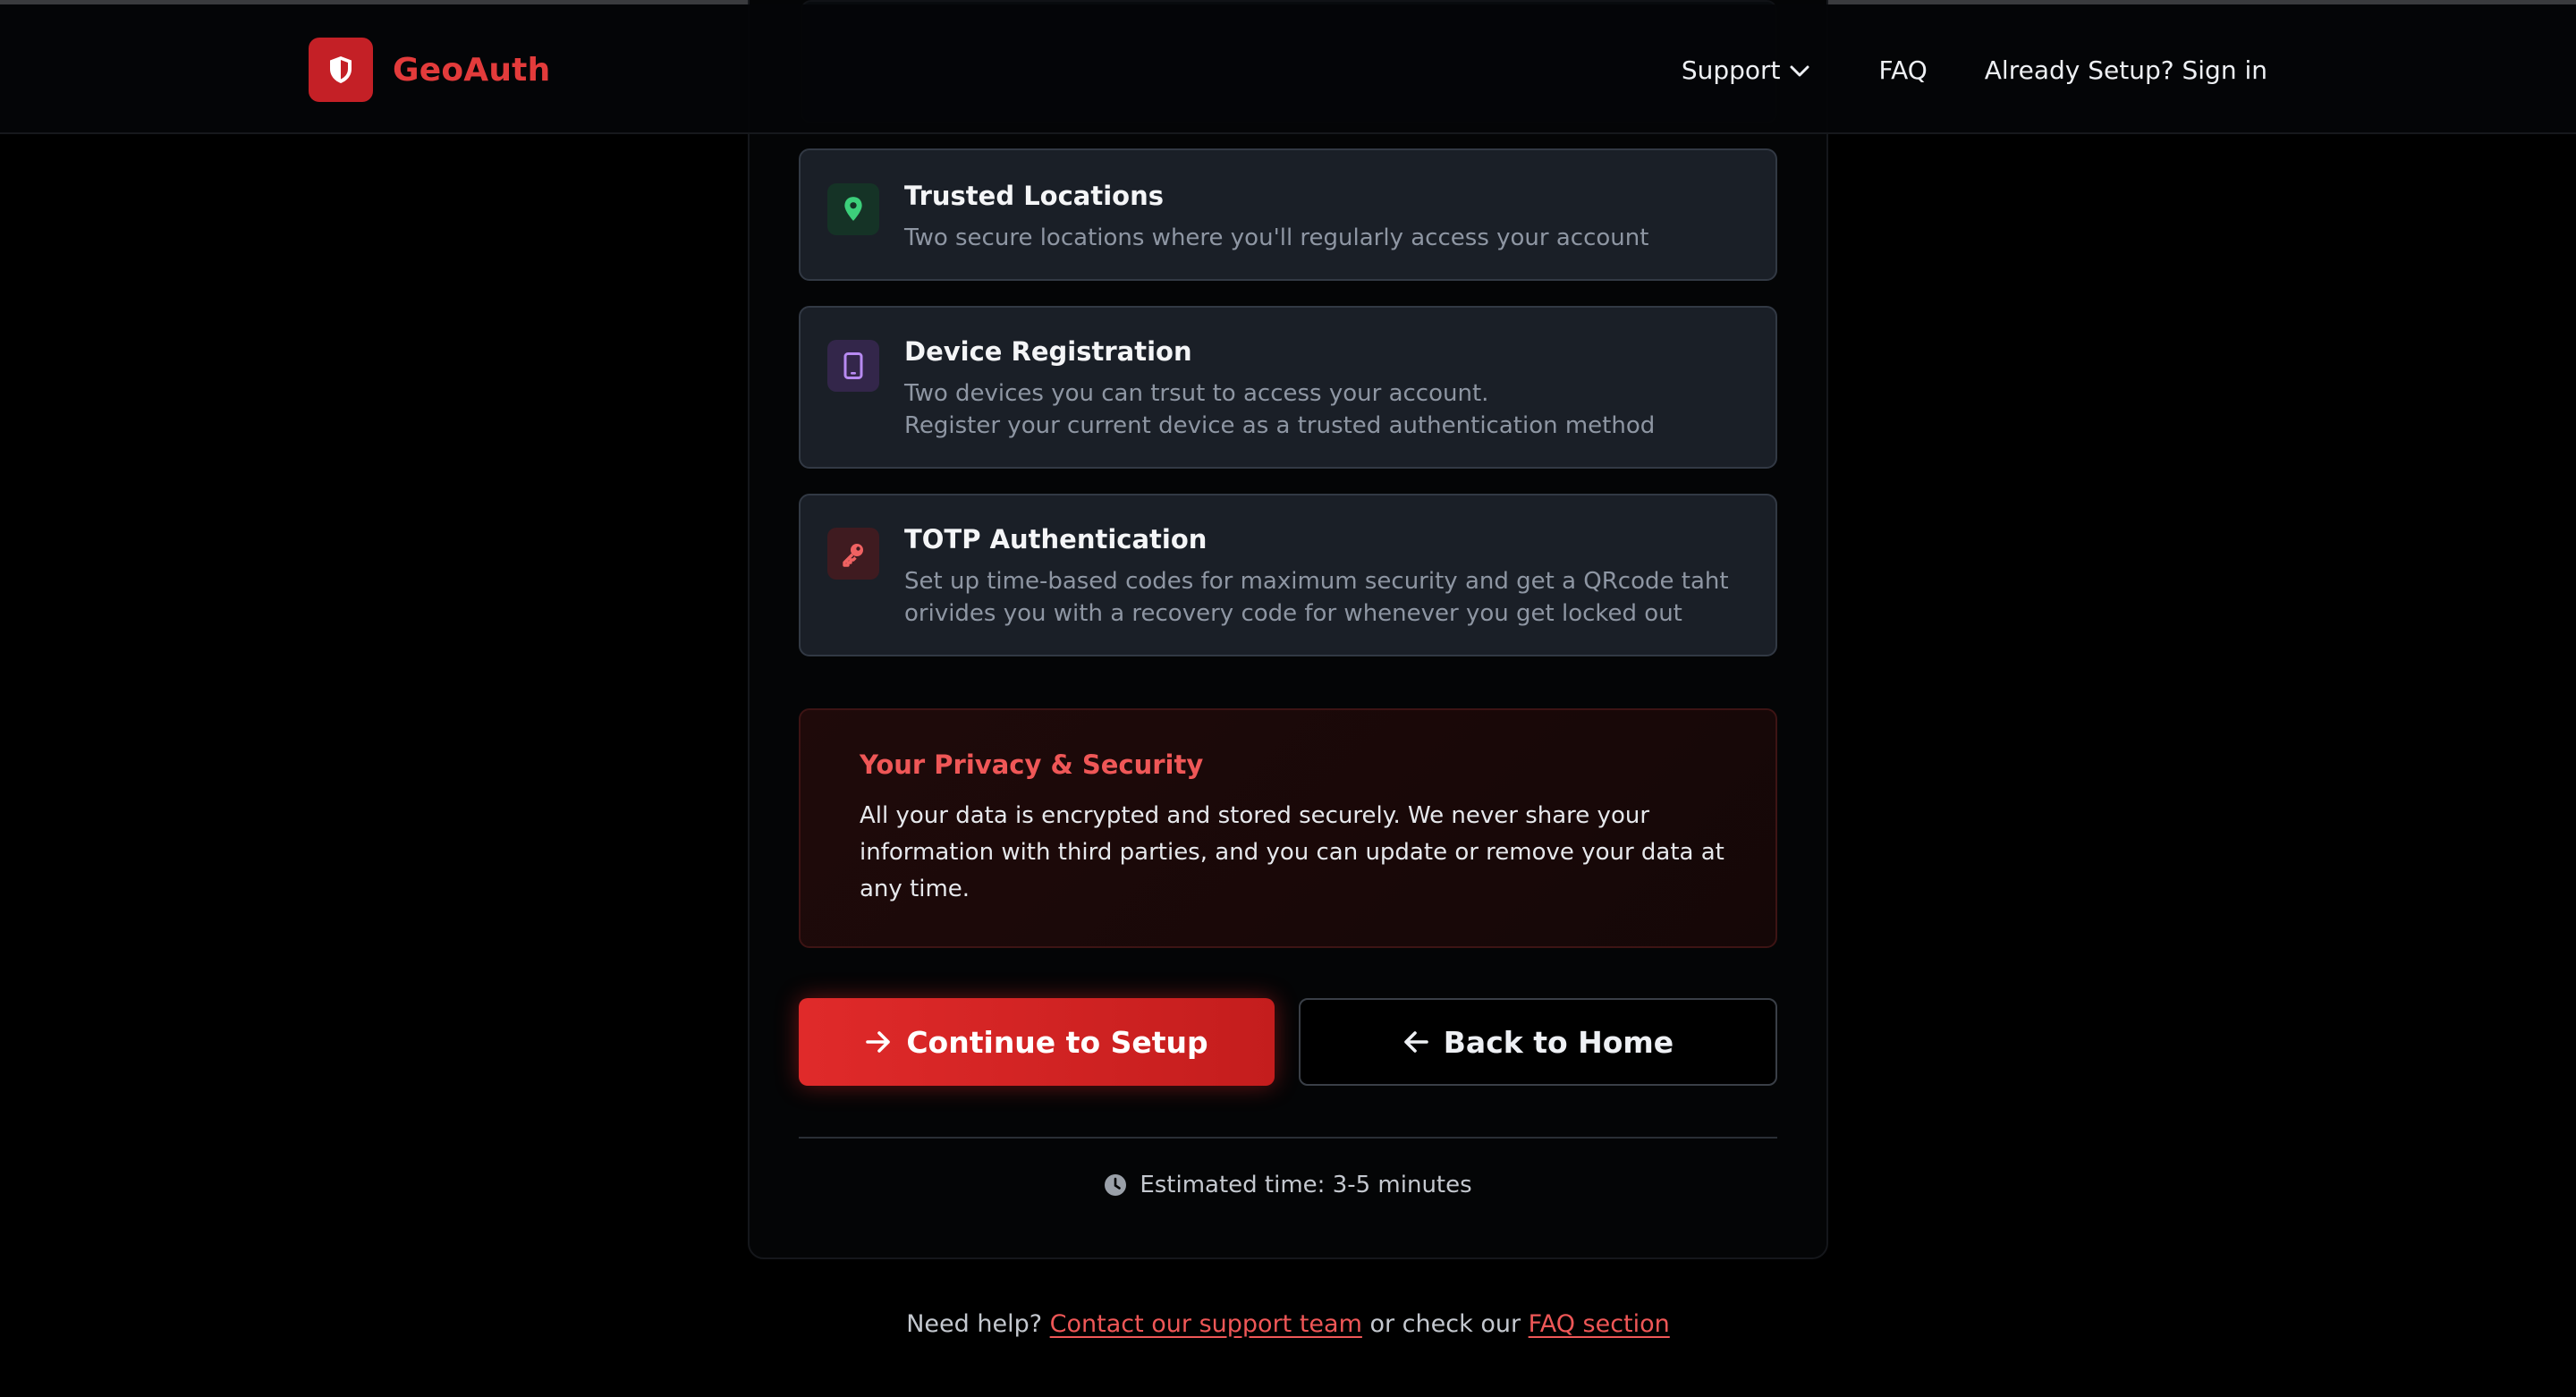  I want to click on help-middle: or check our, so click(1445, 1324).